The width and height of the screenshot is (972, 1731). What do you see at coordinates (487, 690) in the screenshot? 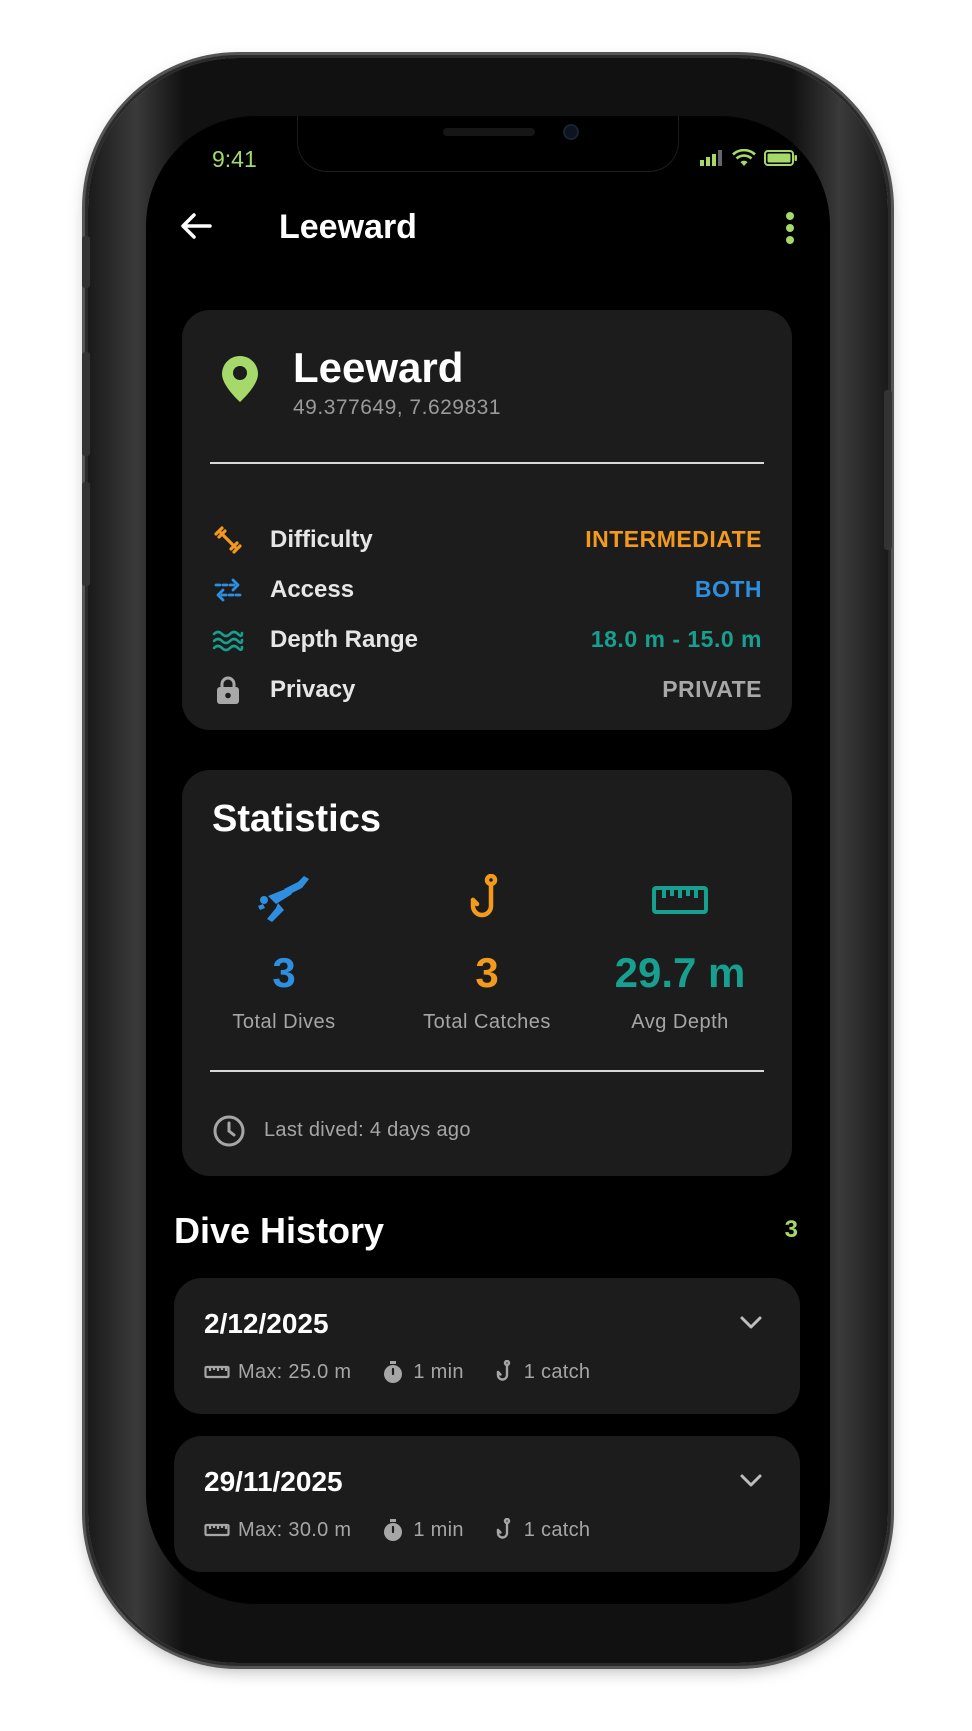
I see `detail-row-privacy: Privacy PRIVATE` at bounding box center [487, 690].